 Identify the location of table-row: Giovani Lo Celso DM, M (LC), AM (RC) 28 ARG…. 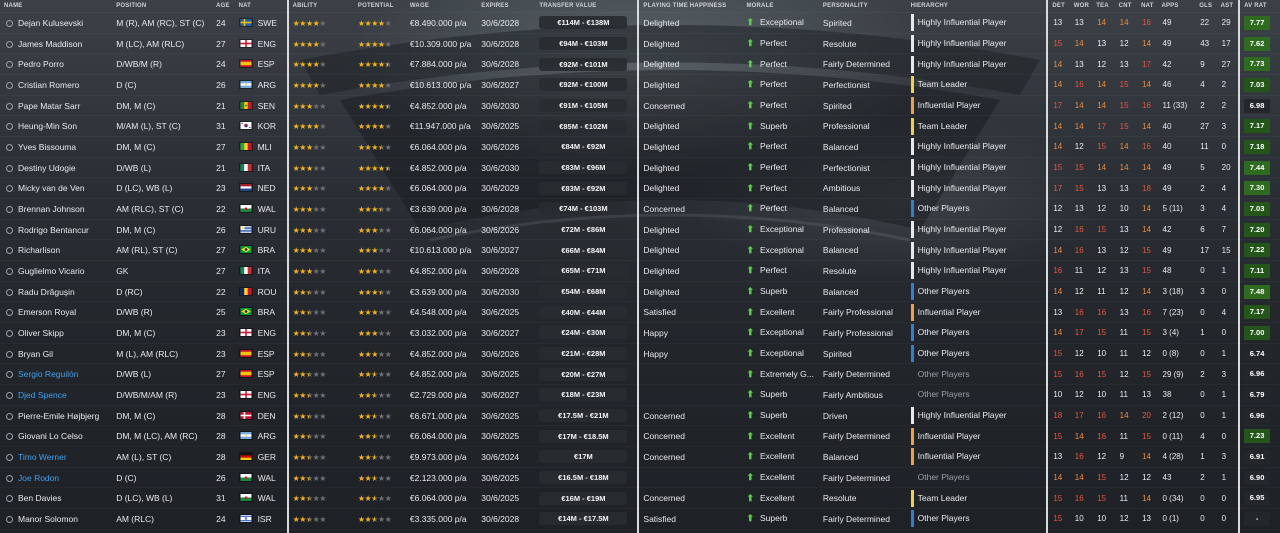
(640, 436).